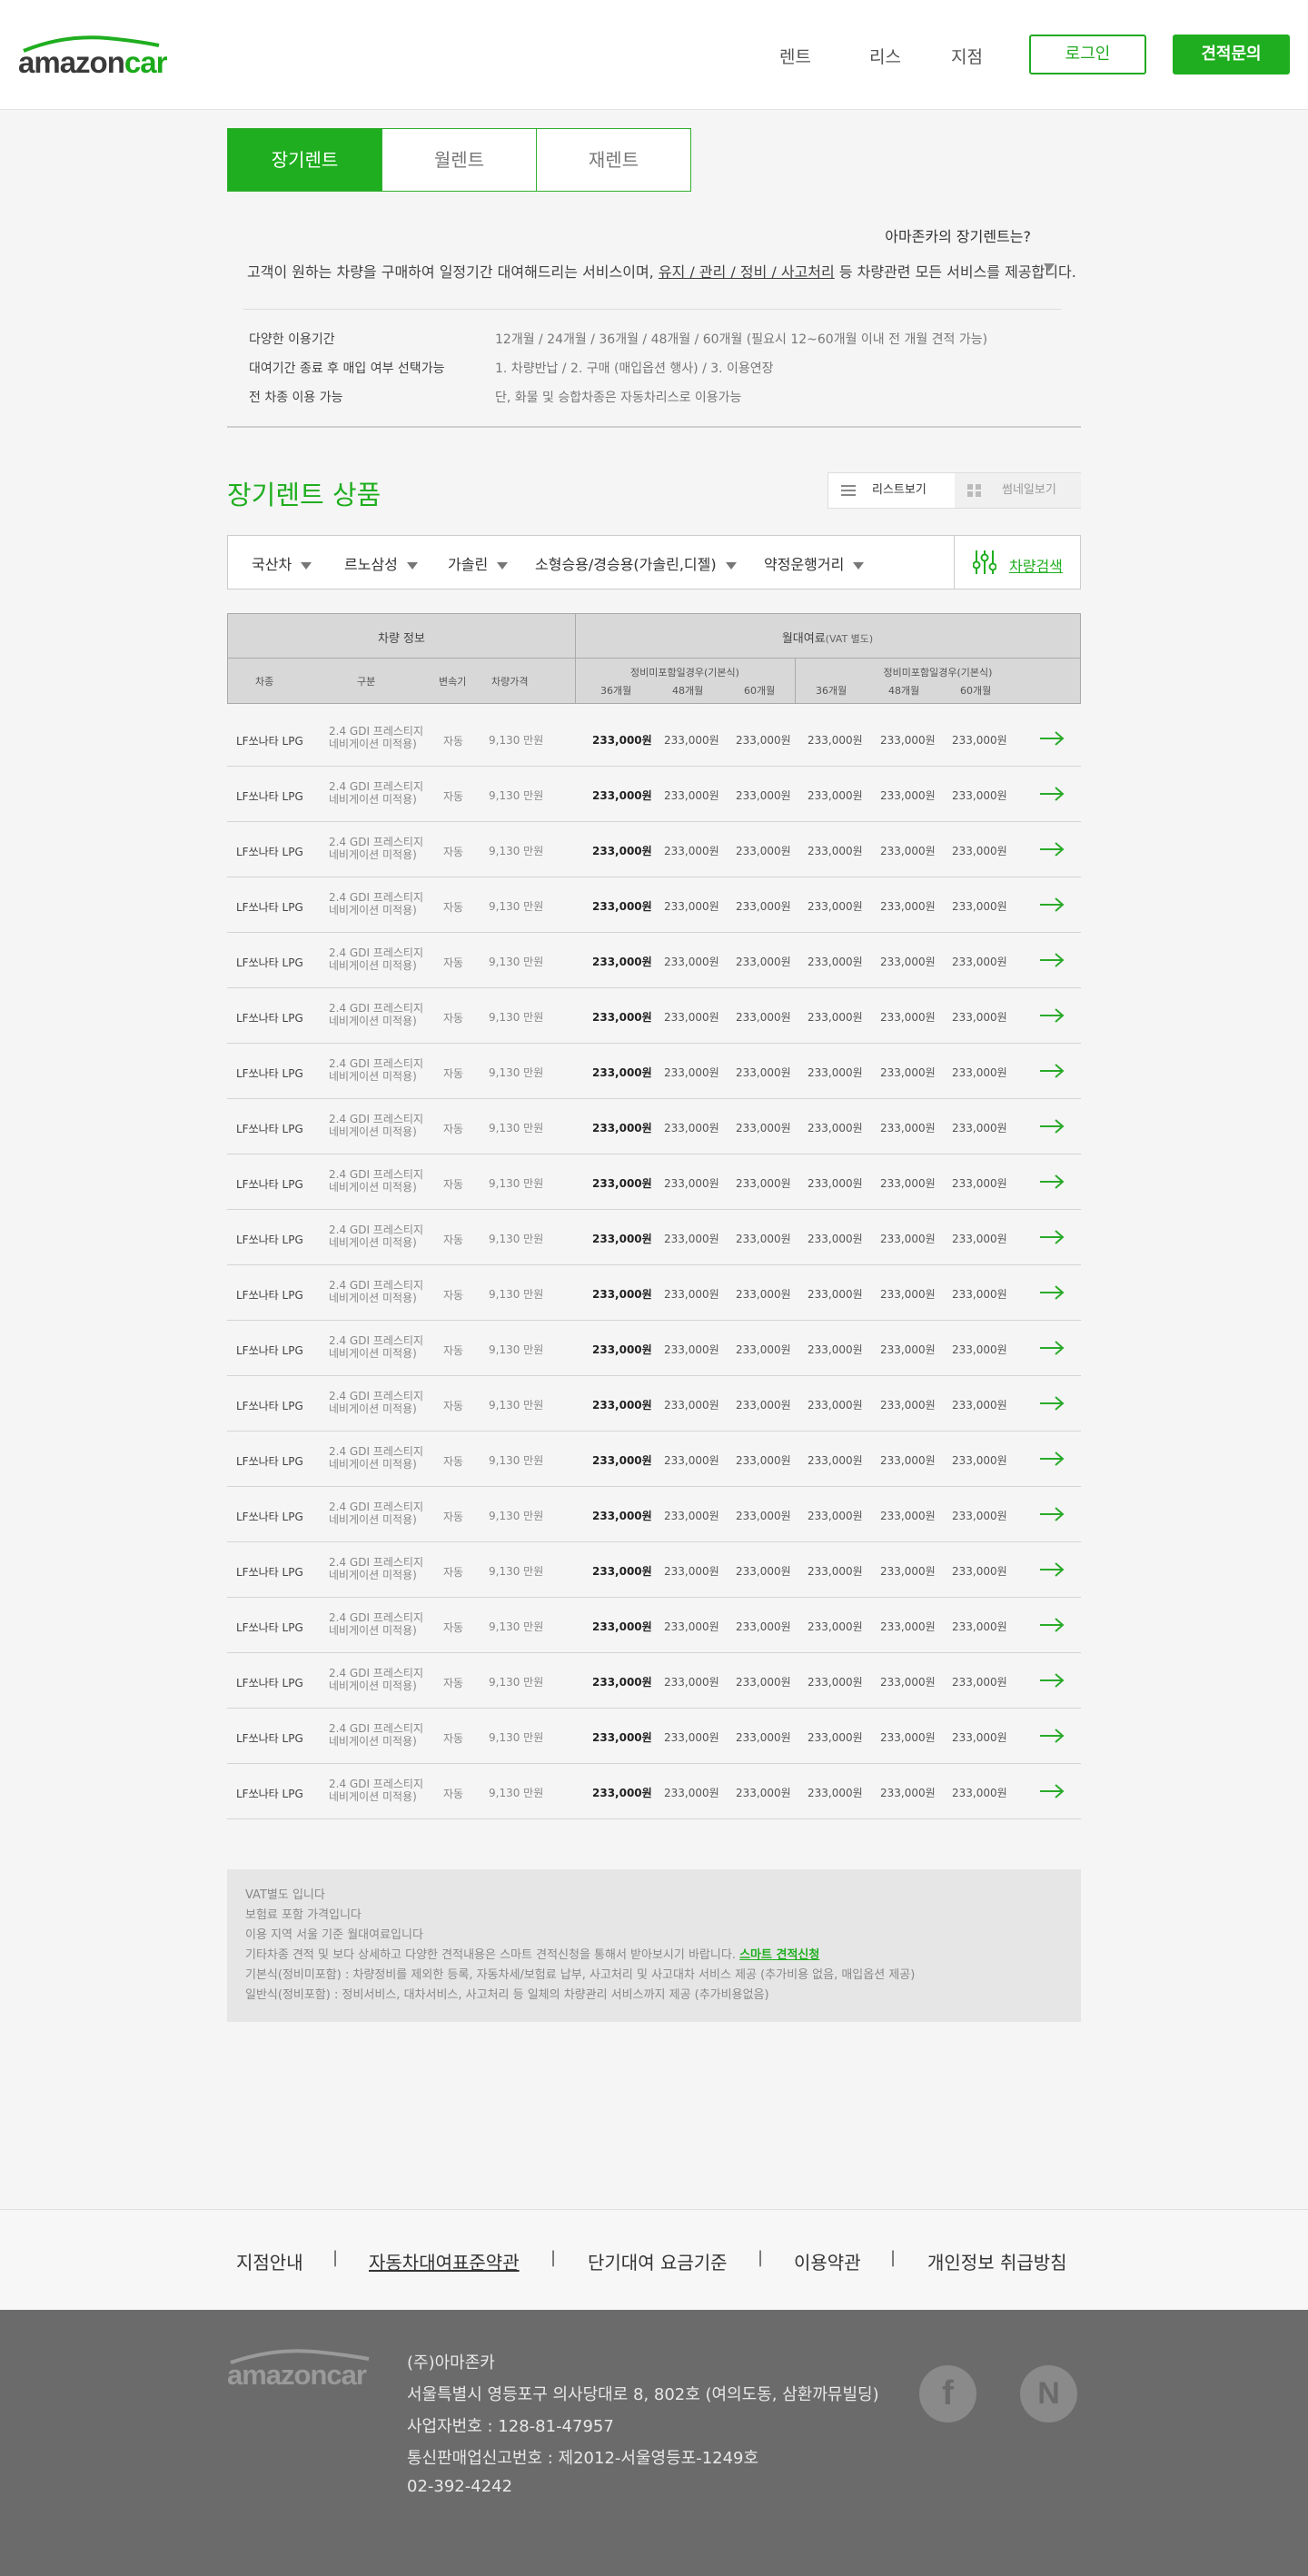 The height and width of the screenshot is (2576, 1308). I want to click on tab-long-term-rent: 장기렌트, so click(304, 160).